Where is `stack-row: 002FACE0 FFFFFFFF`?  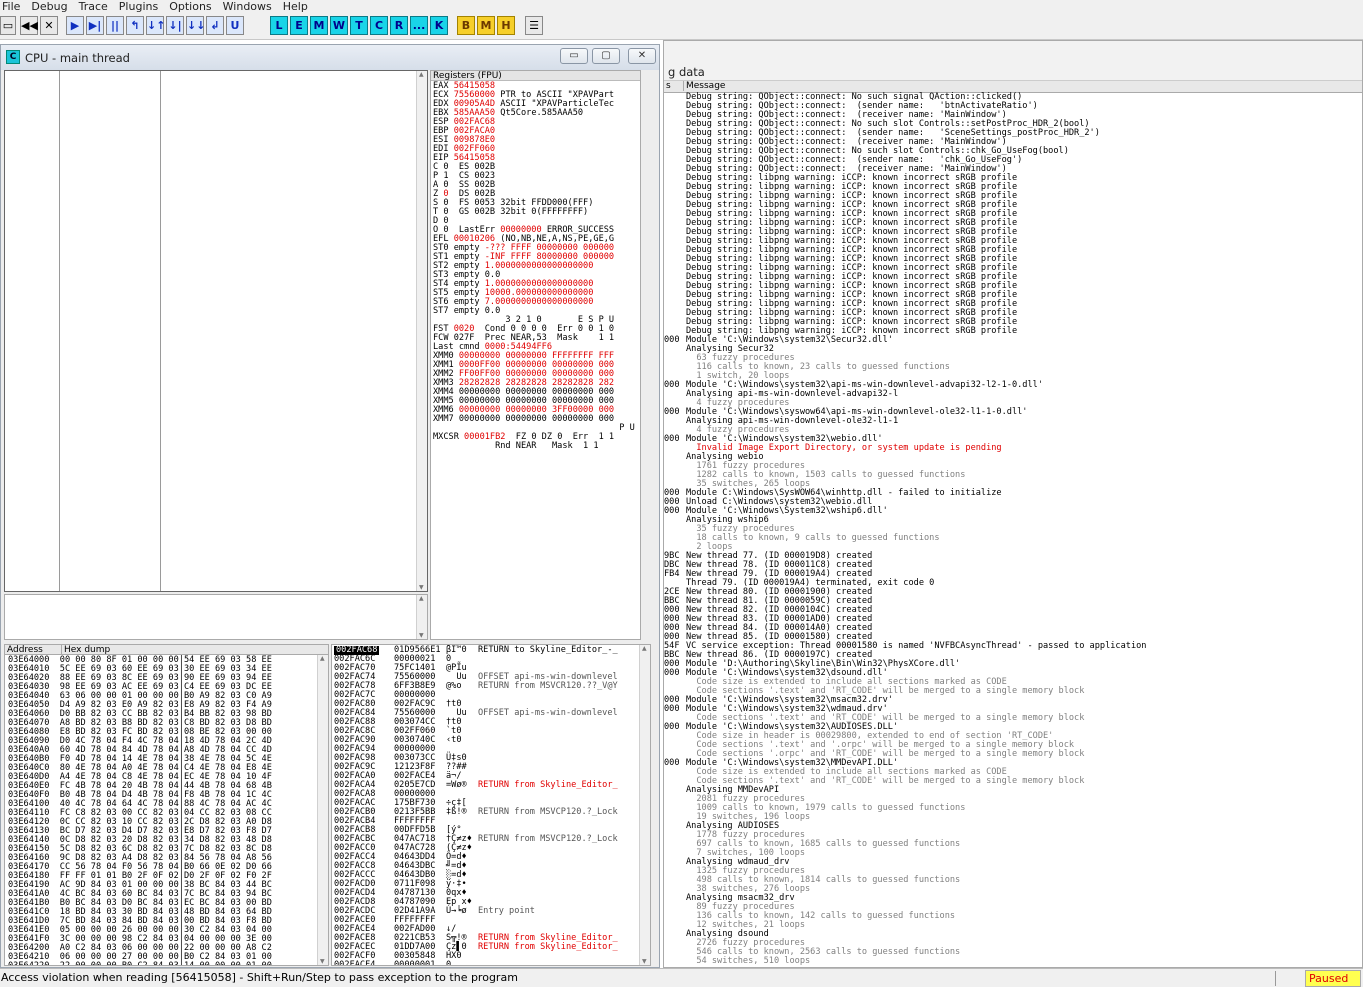
stack-row: 002FACE0 FFFFFFFF is located at coordinates (492, 920).